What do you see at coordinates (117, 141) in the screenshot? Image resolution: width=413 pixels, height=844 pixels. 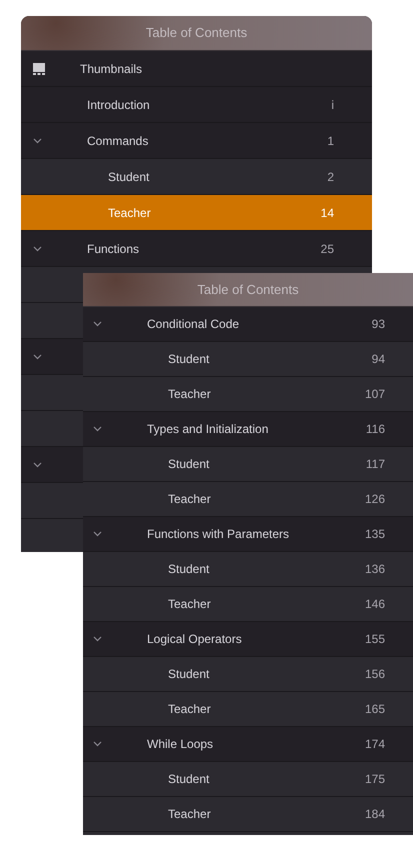 I see `entry-title: Commands` at bounding box center [117, 141].